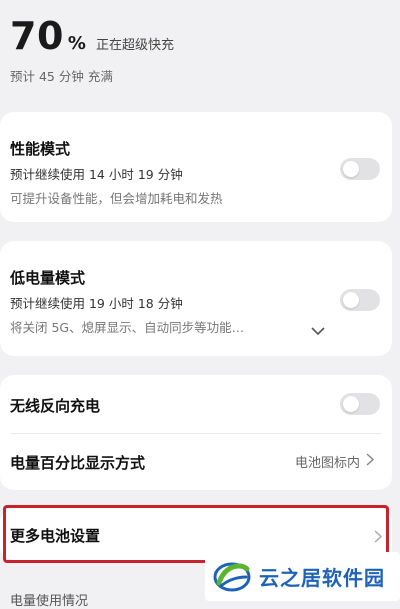  What do you see at coordinates (370, 461) in the screenshot?
I see `chevron-right-icon` at bounding box center [370, 461].